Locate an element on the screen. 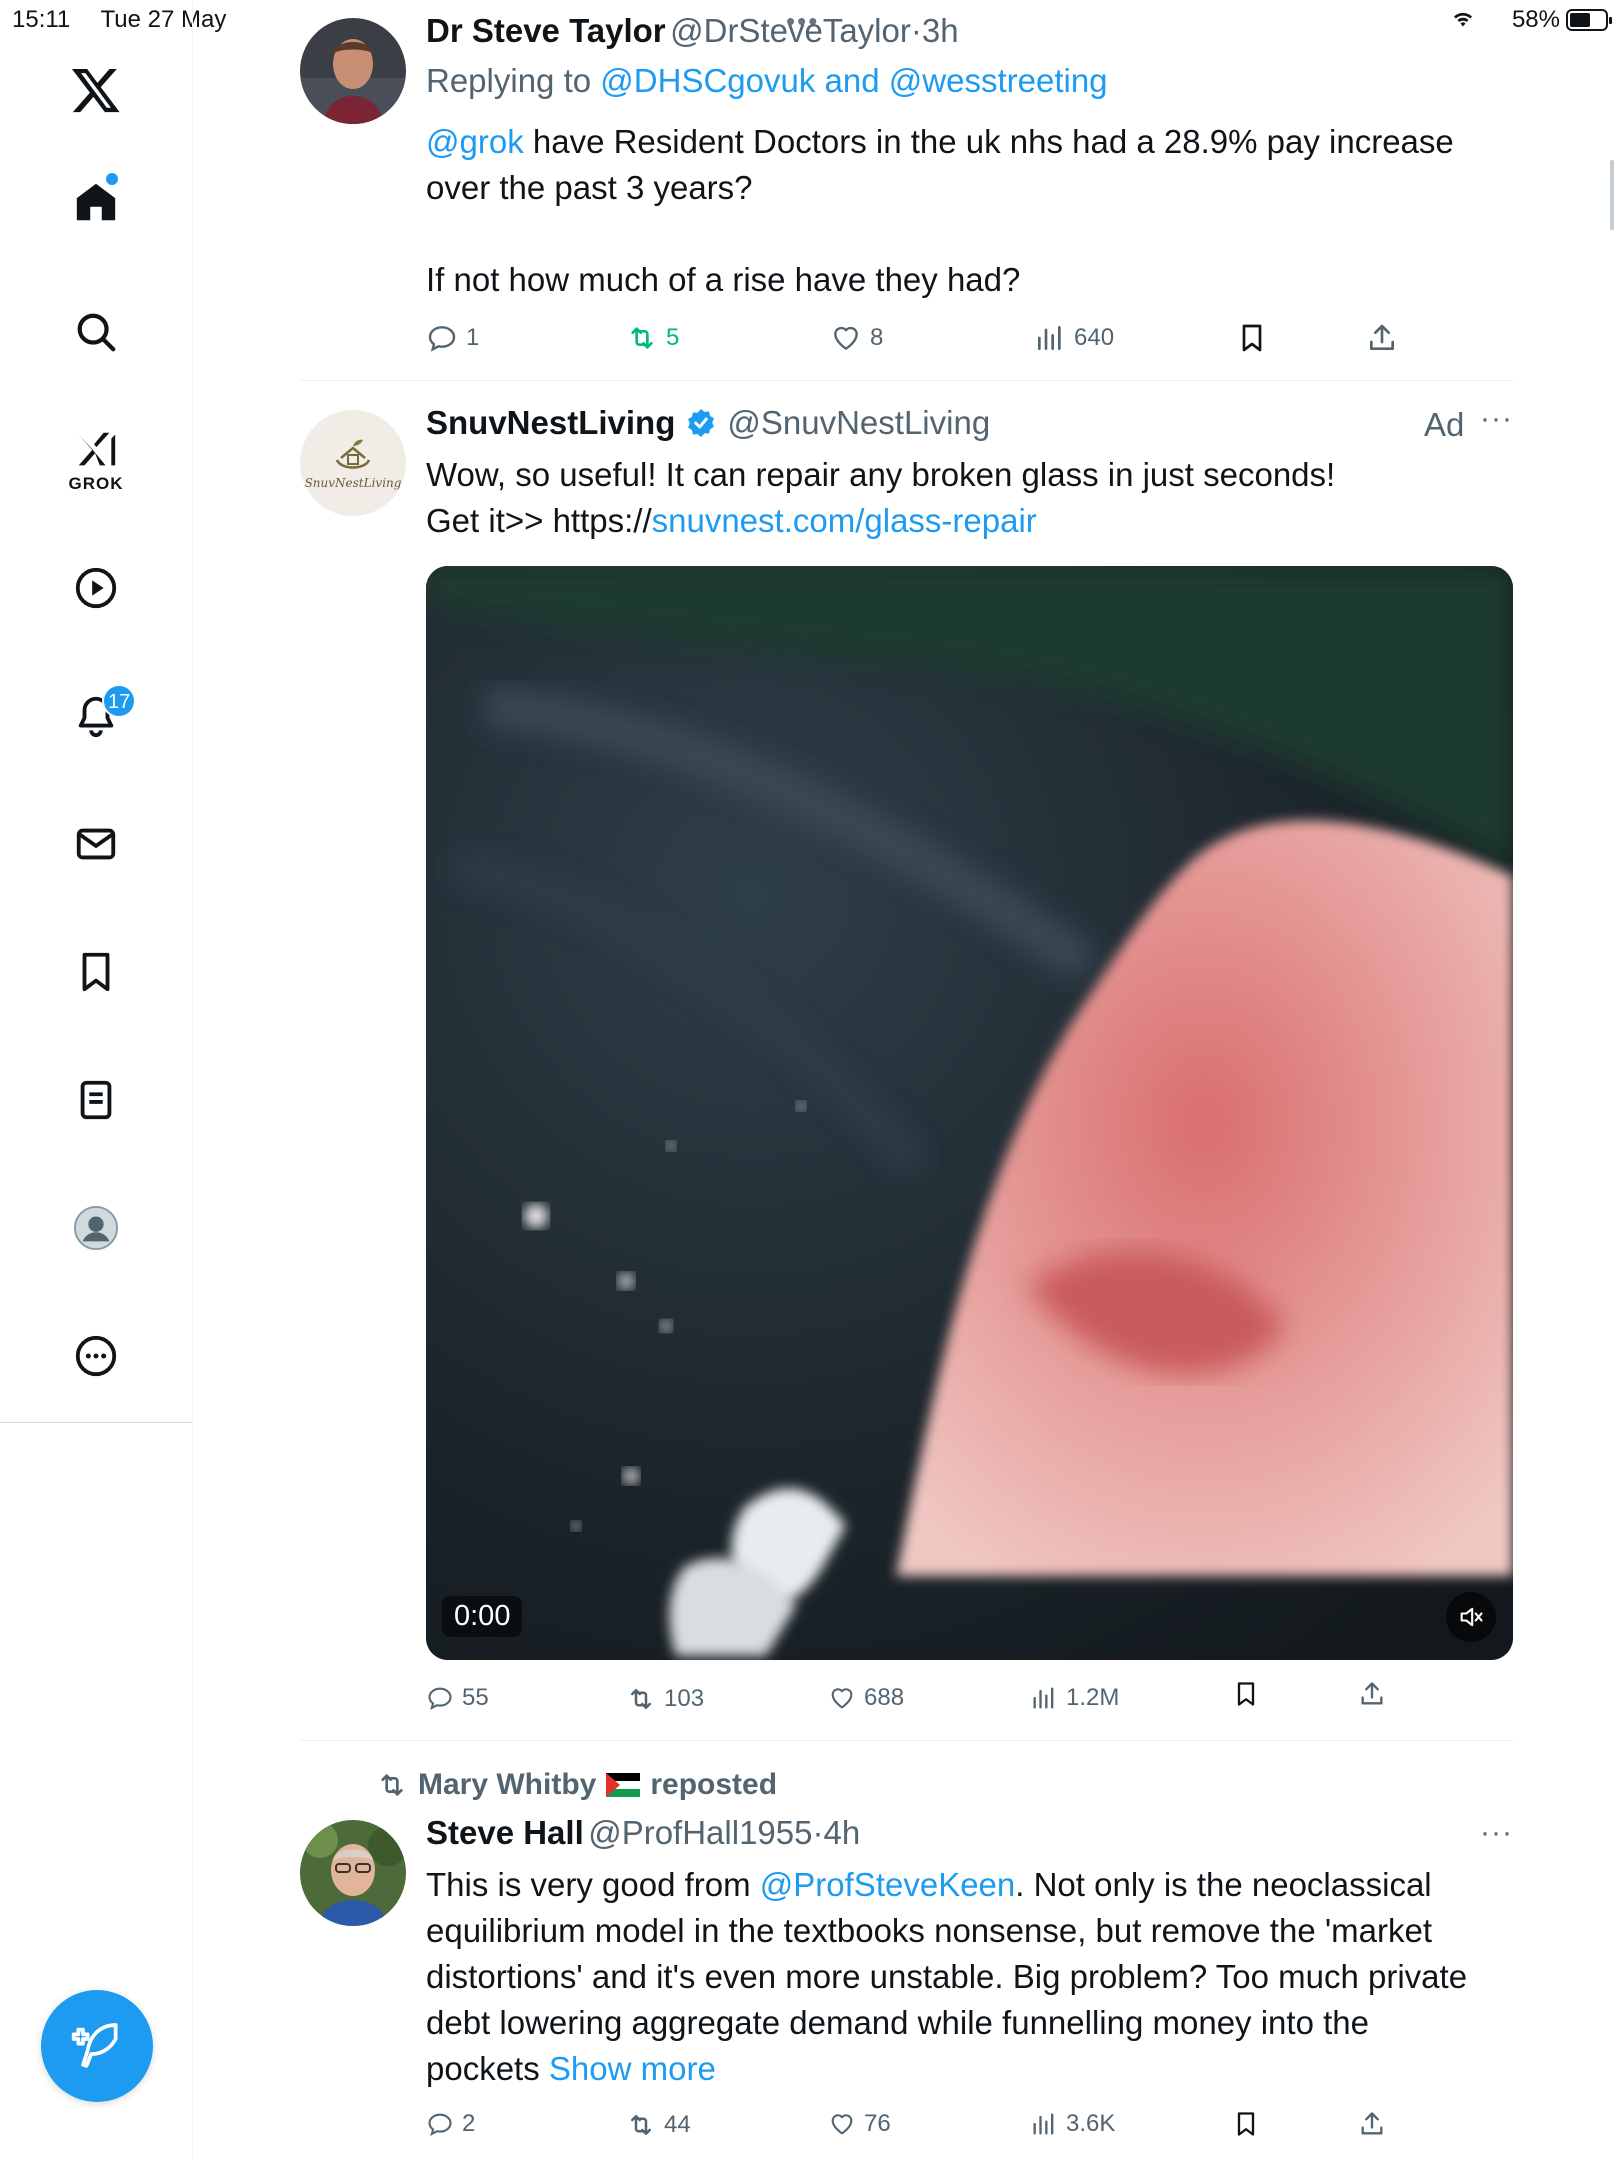 This screenshot has height=2160, width=1620. nav-bookmarks is located at coordinates (96, 972).